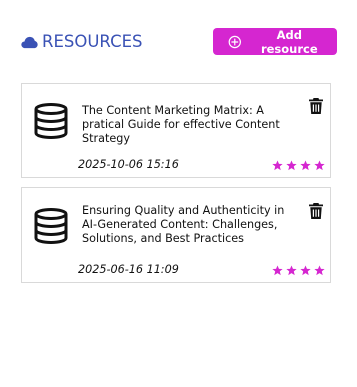 Image resolution: width=357 pixels, height=387 pixels. I want to click on page-title: RESOURCES, so click(92, 41).